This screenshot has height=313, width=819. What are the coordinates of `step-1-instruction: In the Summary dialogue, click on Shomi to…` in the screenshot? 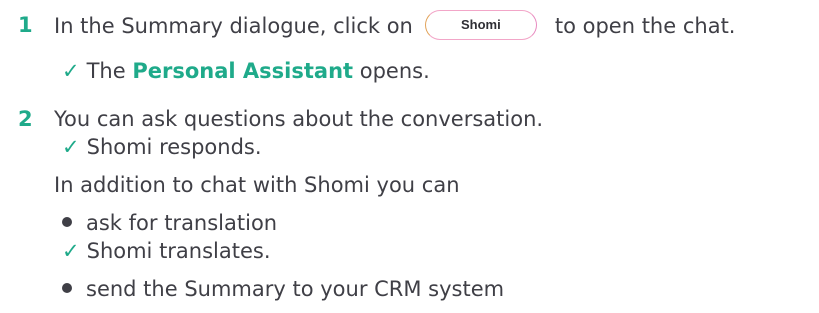 It's located at (395, 26).